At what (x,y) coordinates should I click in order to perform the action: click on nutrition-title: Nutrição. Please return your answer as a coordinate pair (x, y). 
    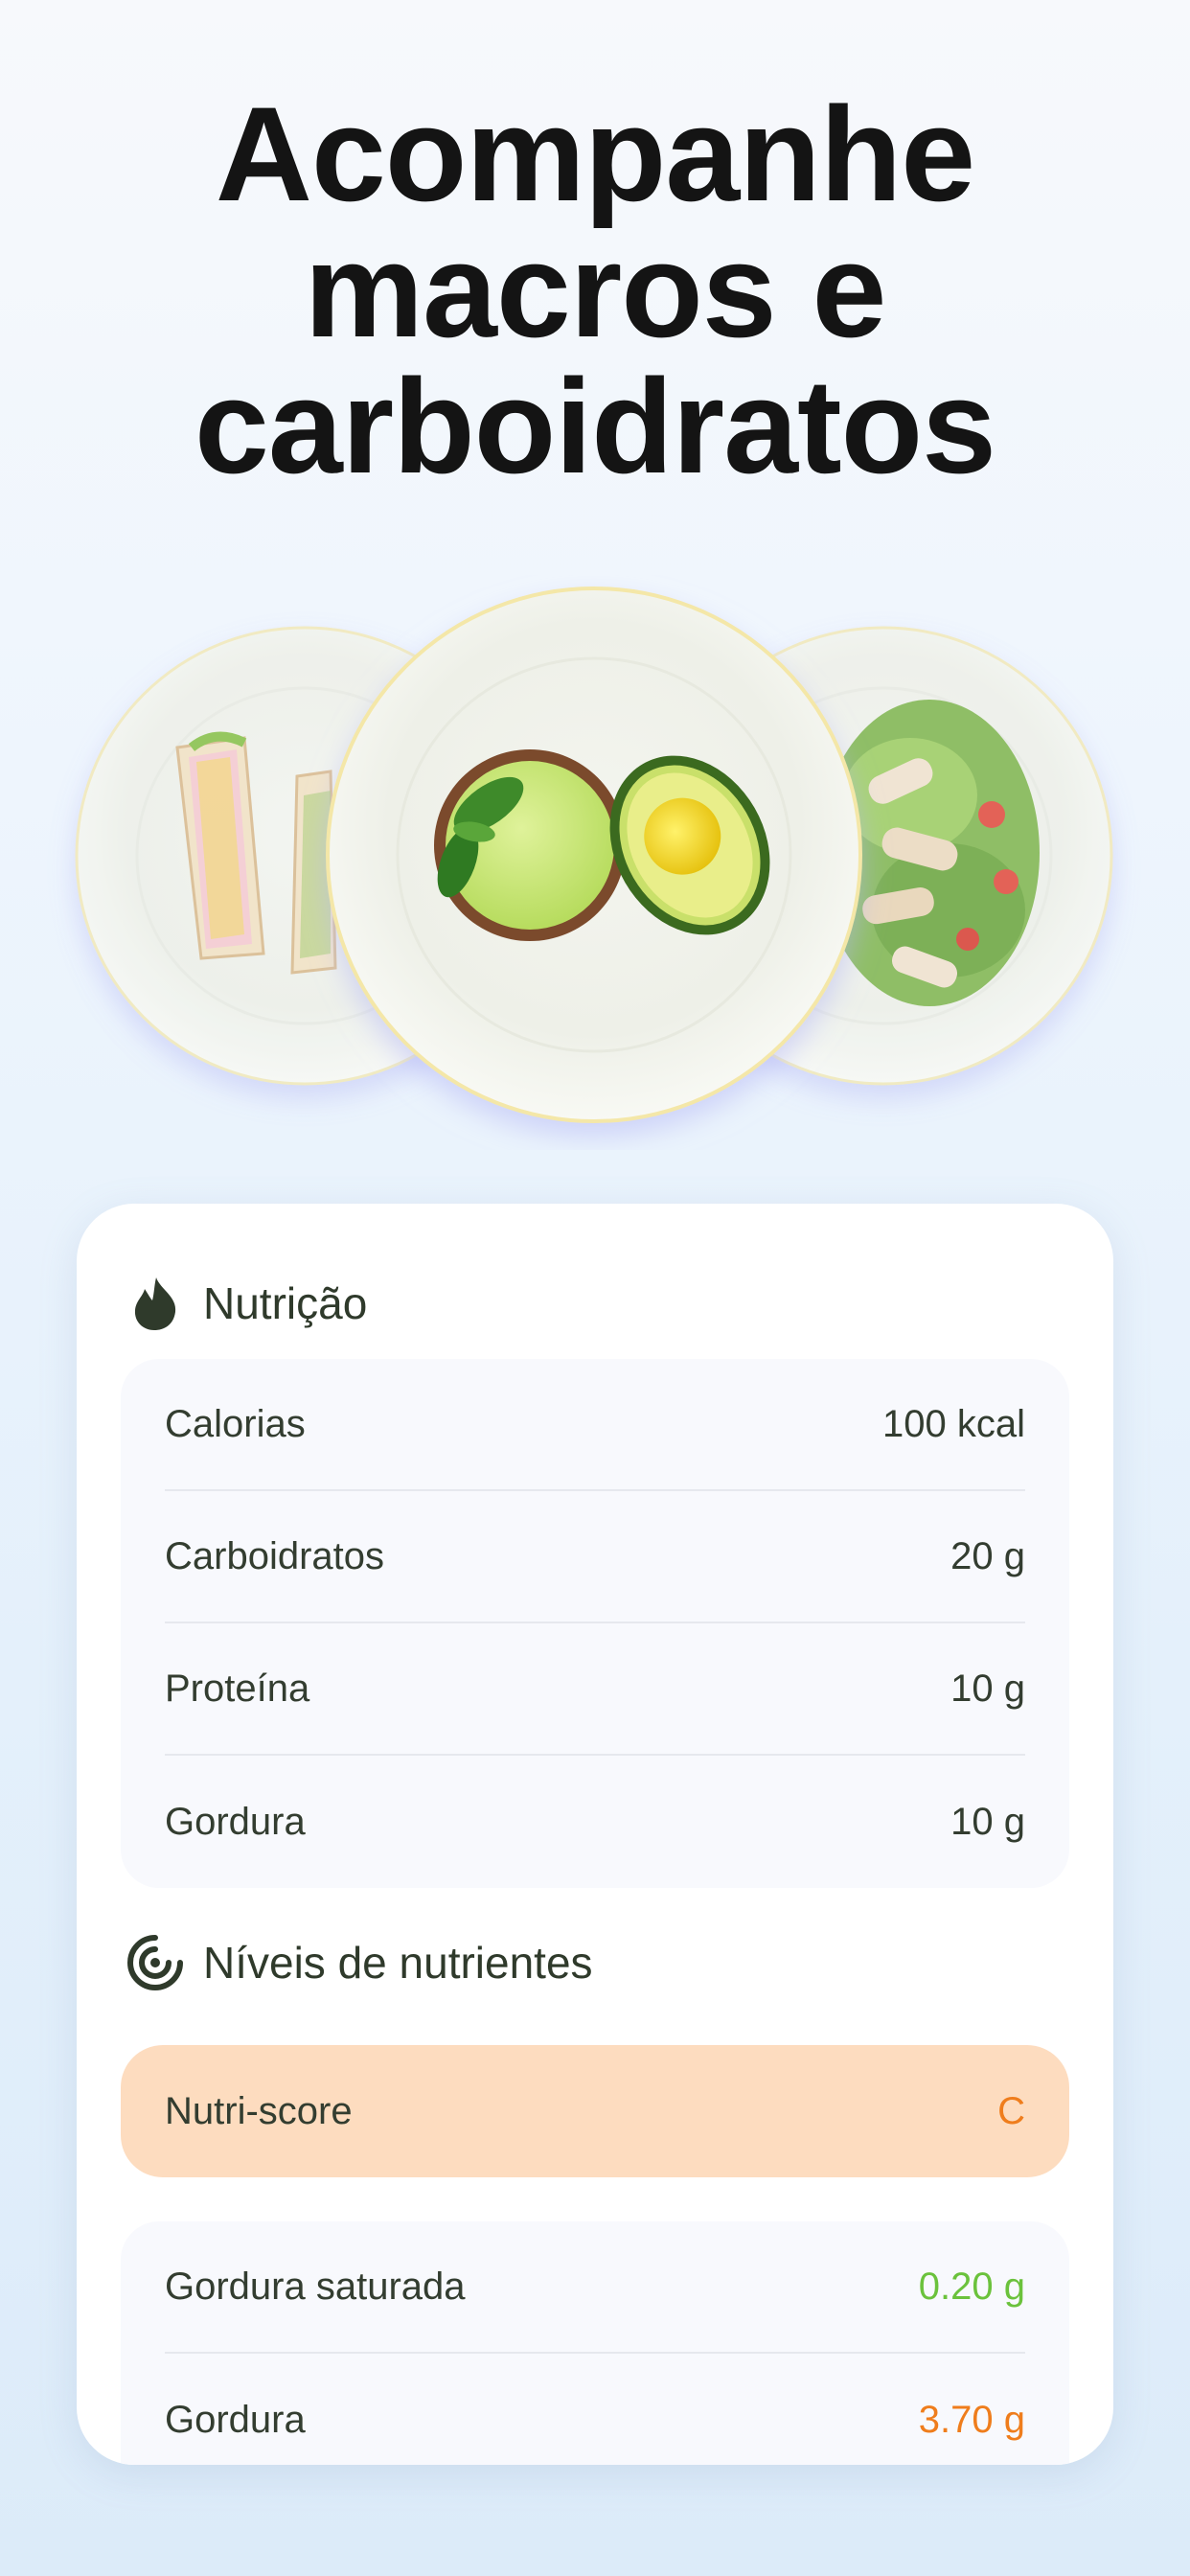
    Looking at the image, I should click on (286, 1303).